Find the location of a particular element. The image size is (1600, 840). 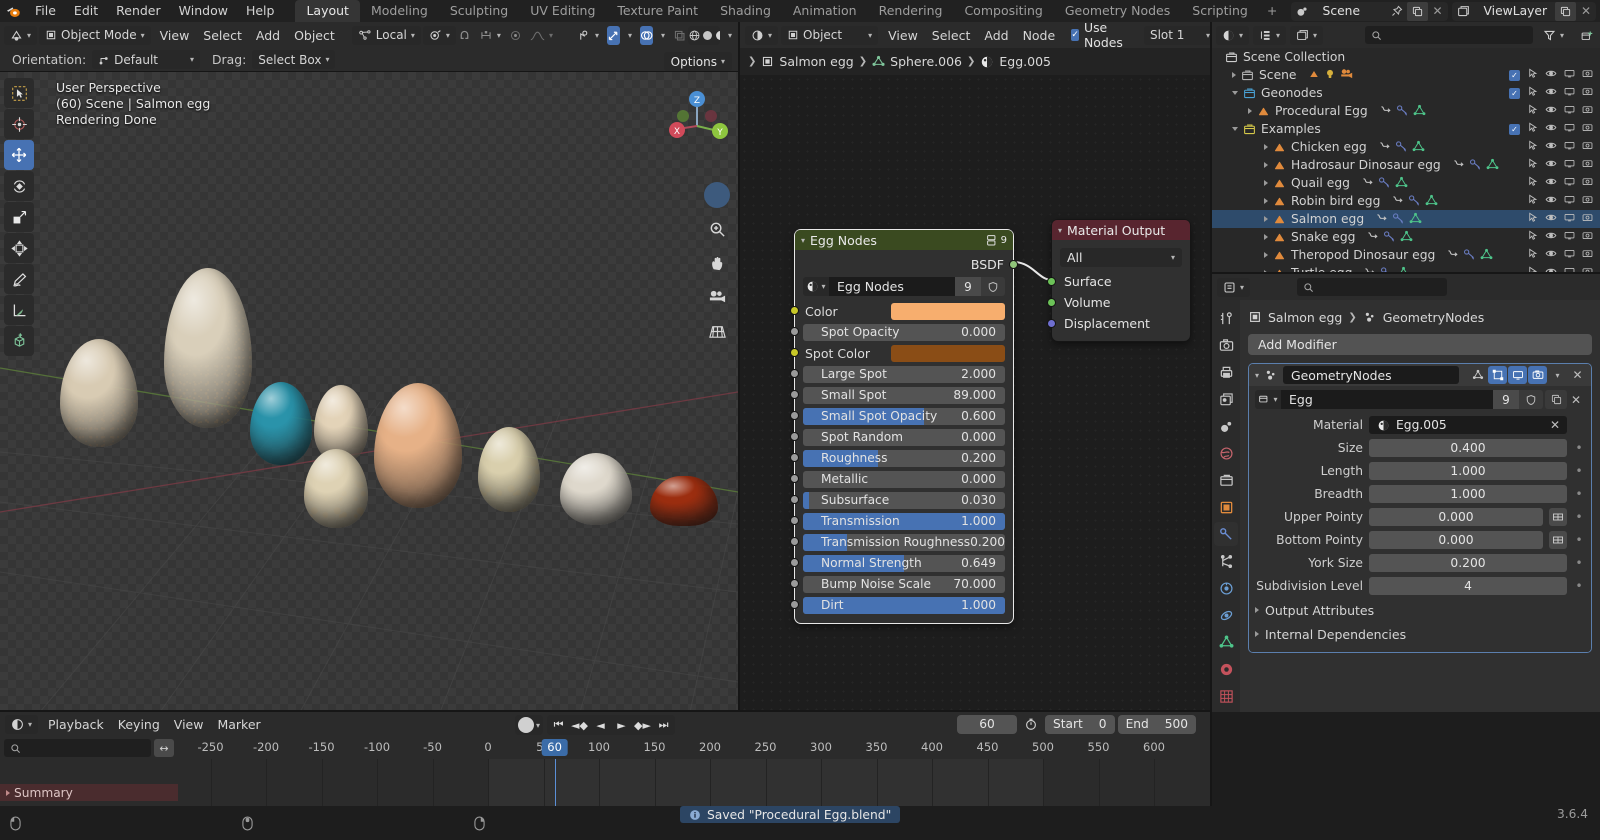

scene-name-field: Scene is located at coordinates (1351, 11).